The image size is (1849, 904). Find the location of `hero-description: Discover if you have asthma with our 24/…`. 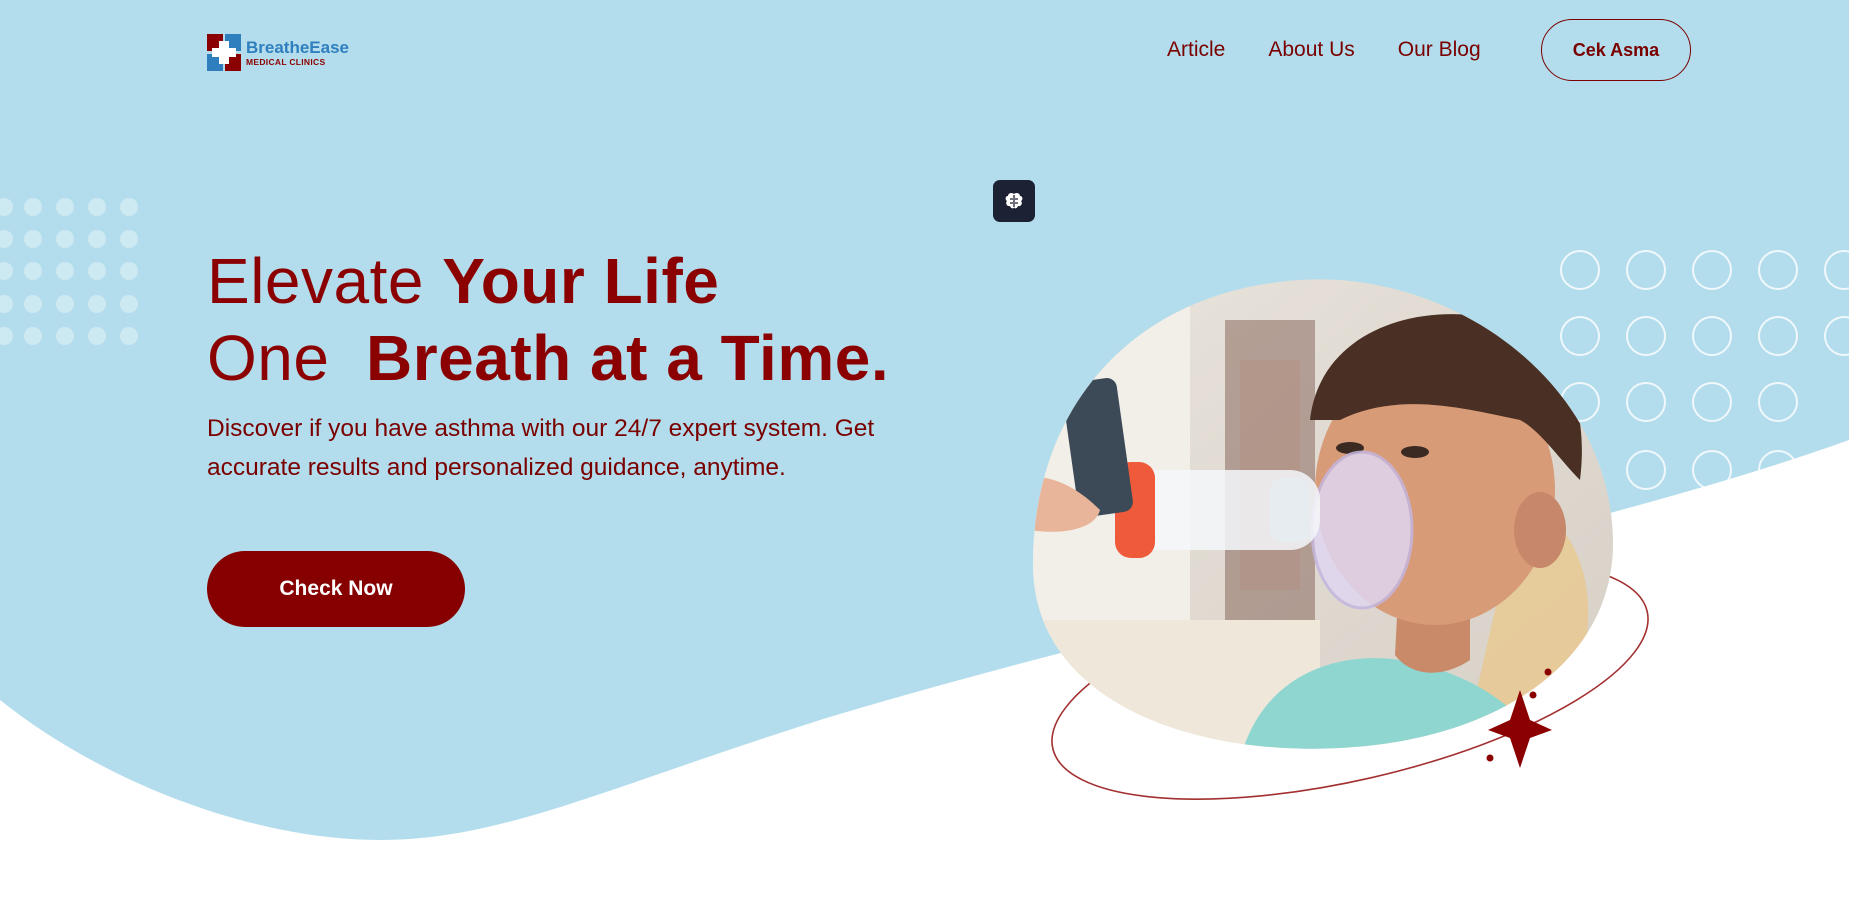

hero-description: Discover if you have asthma with our 24/… is located at coordinates (541, 448).